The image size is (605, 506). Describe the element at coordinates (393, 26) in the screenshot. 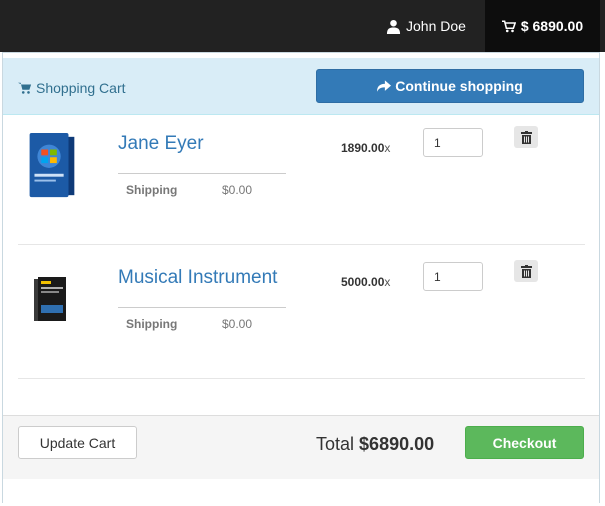

I see `user-icon` at that location.